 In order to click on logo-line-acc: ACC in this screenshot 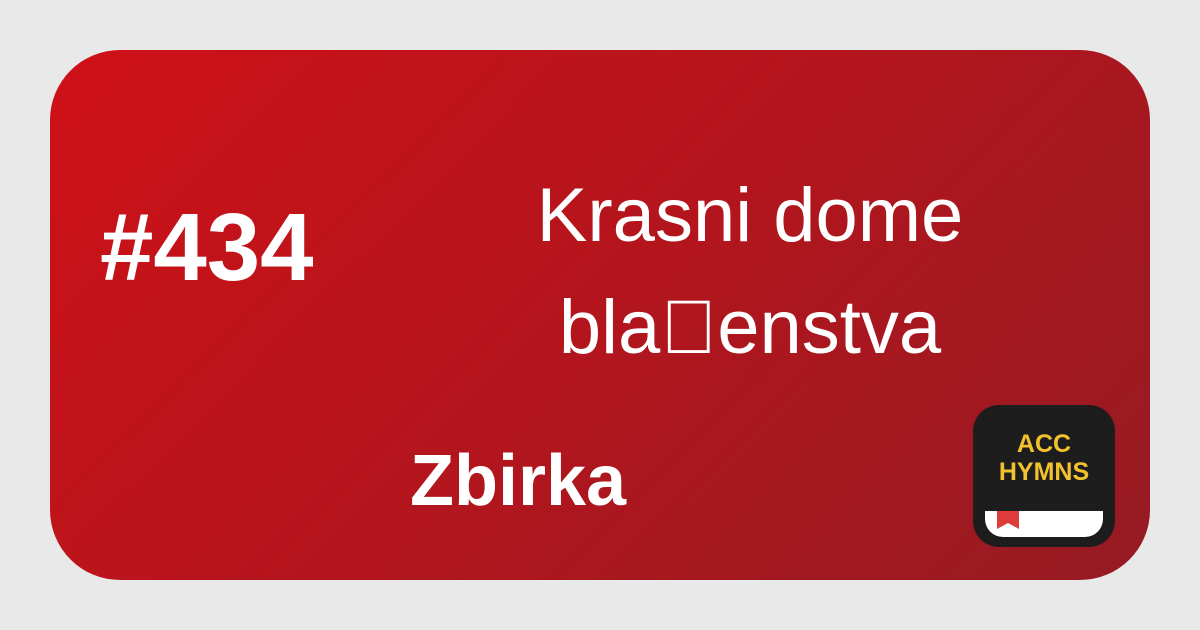, I will do `click(1044, 444)`.